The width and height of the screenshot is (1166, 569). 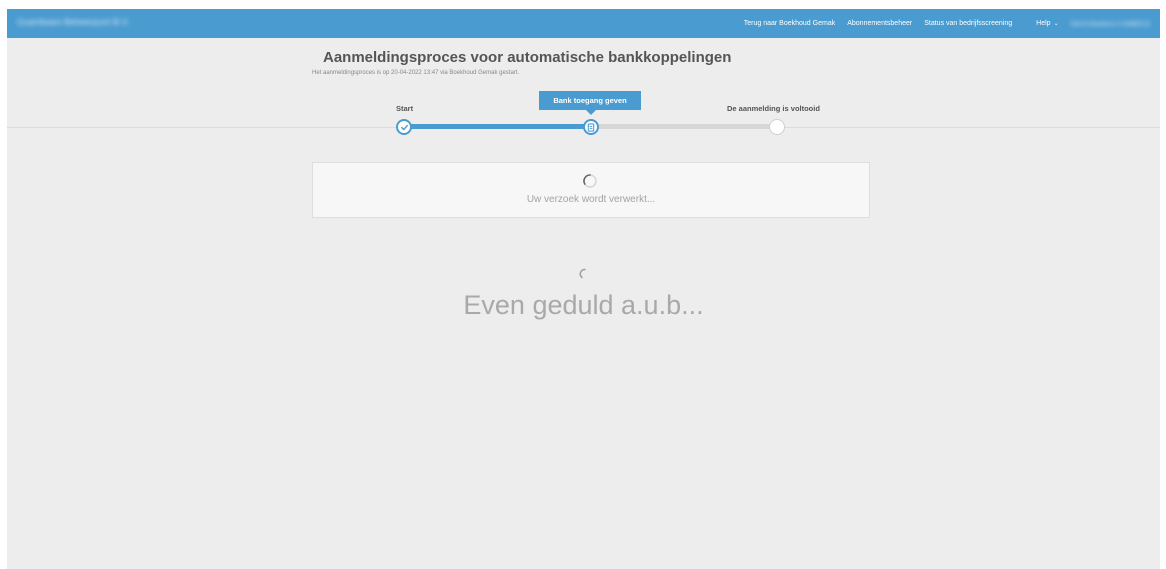 What do you see at coordinates (497, 126) in the screenshot?
I see `progress-fill` at bounding box center [497, 126].